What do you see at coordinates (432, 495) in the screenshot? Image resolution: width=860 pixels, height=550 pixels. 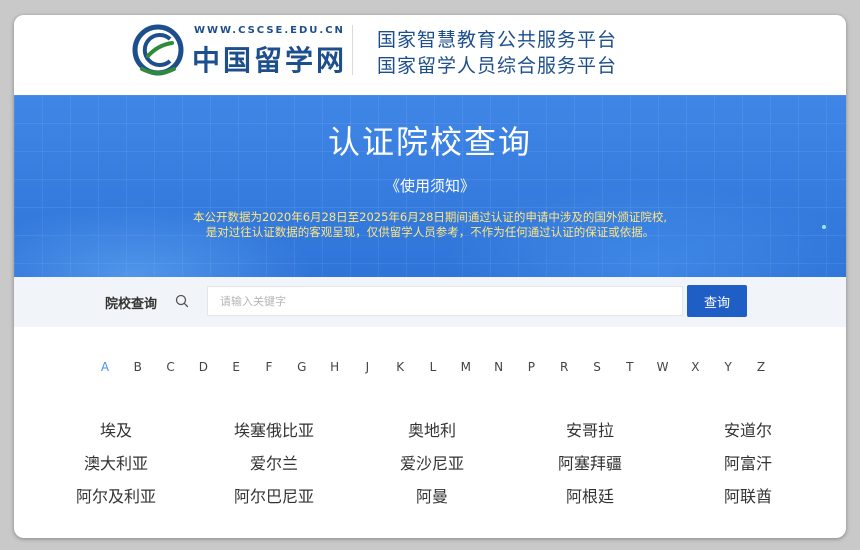 I see `country-item: 阿曼` at bounding box center [432, 495].